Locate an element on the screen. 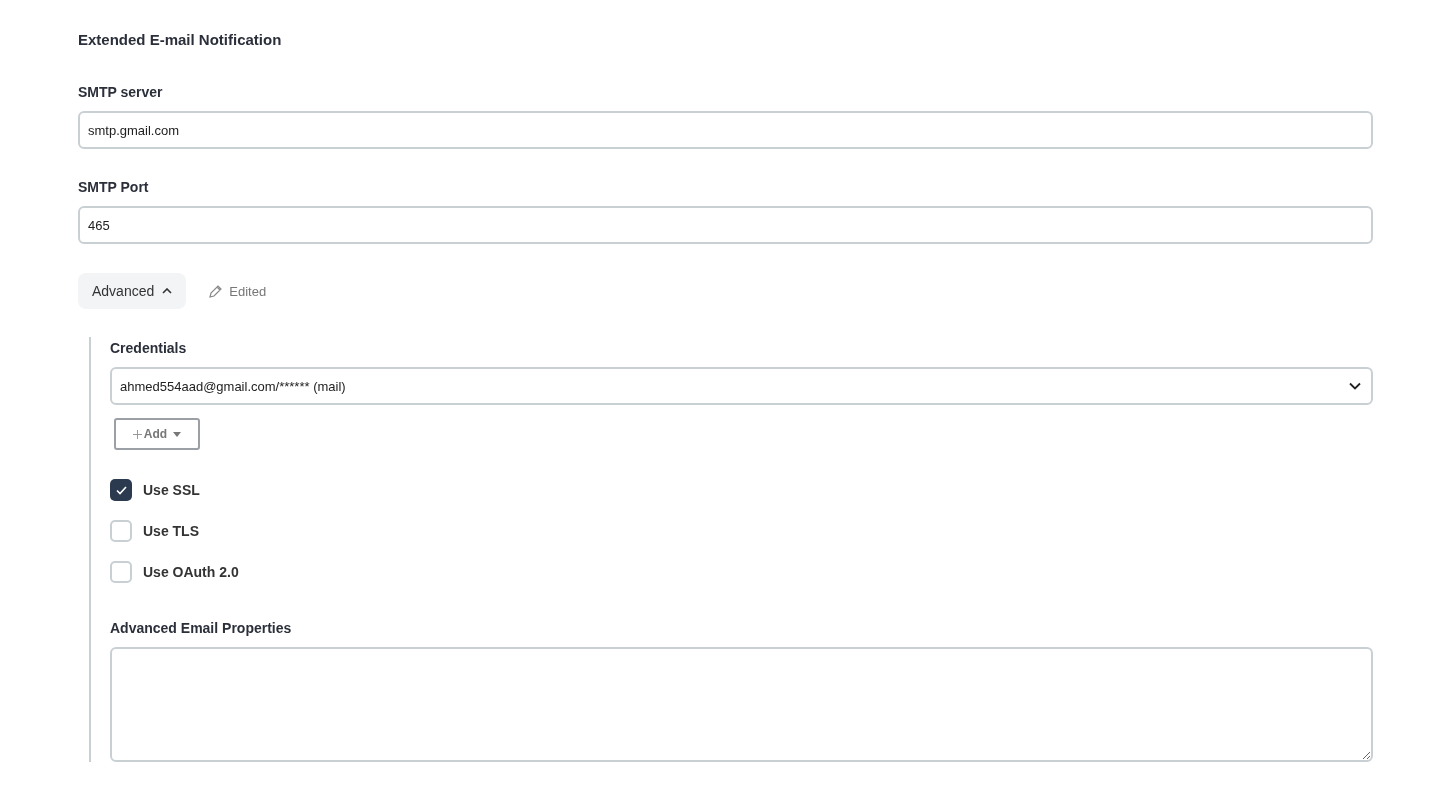  status-text: Edited is located at coordinates (248, 291).